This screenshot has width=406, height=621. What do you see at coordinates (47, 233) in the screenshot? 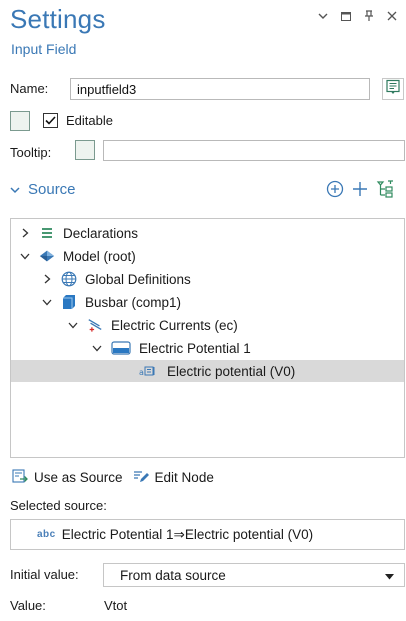
I see `declarations-icon` at bounding box center [47, 233].